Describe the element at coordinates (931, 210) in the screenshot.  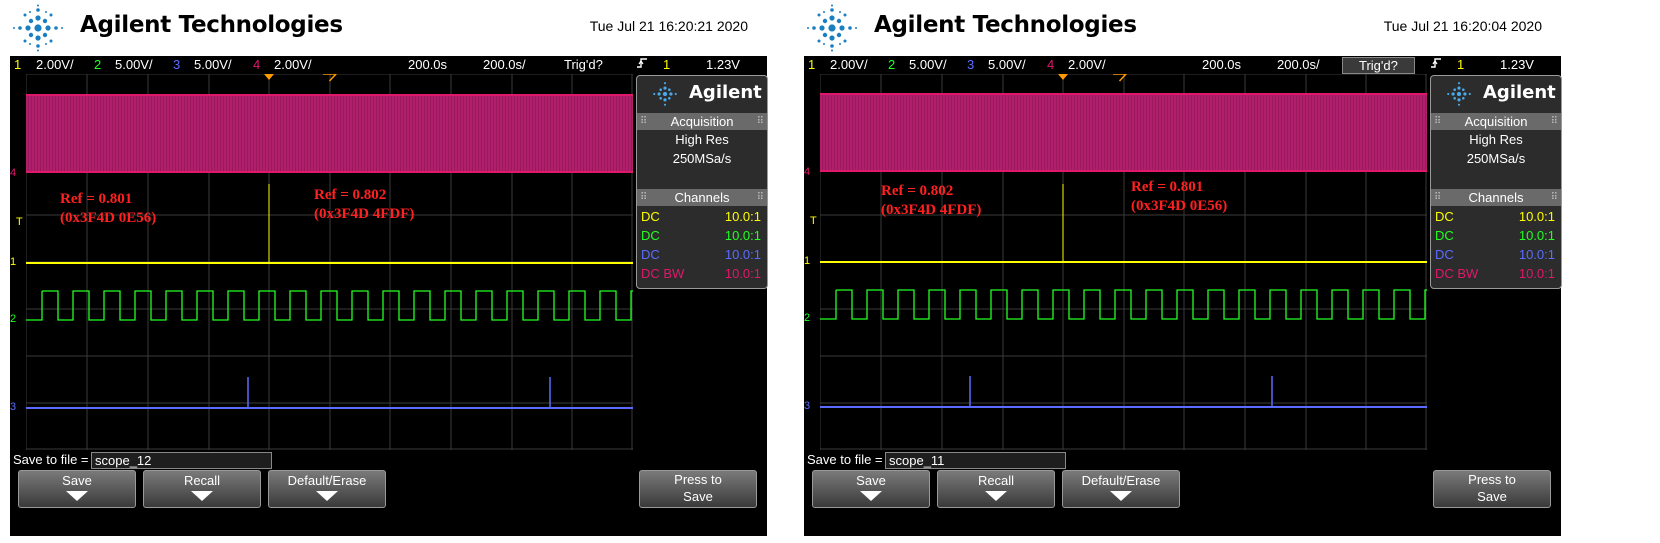
I see `annotation-ref-a-line2: (0x3F4D 4FDF)` at that location.